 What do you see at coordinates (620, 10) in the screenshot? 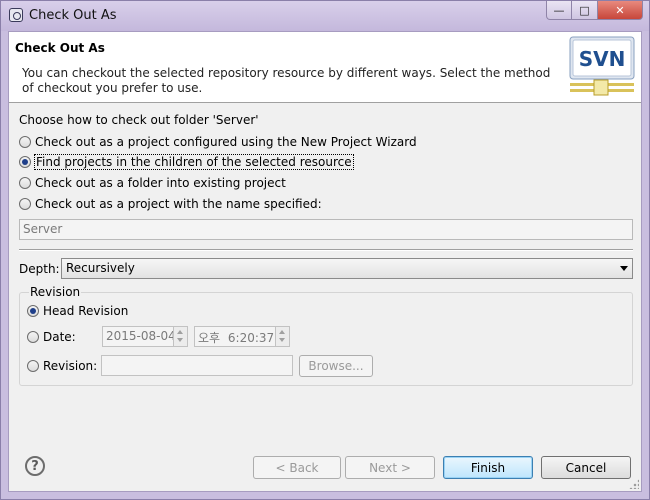
I see `close-button: ✕` at bounding box center [620, 10].